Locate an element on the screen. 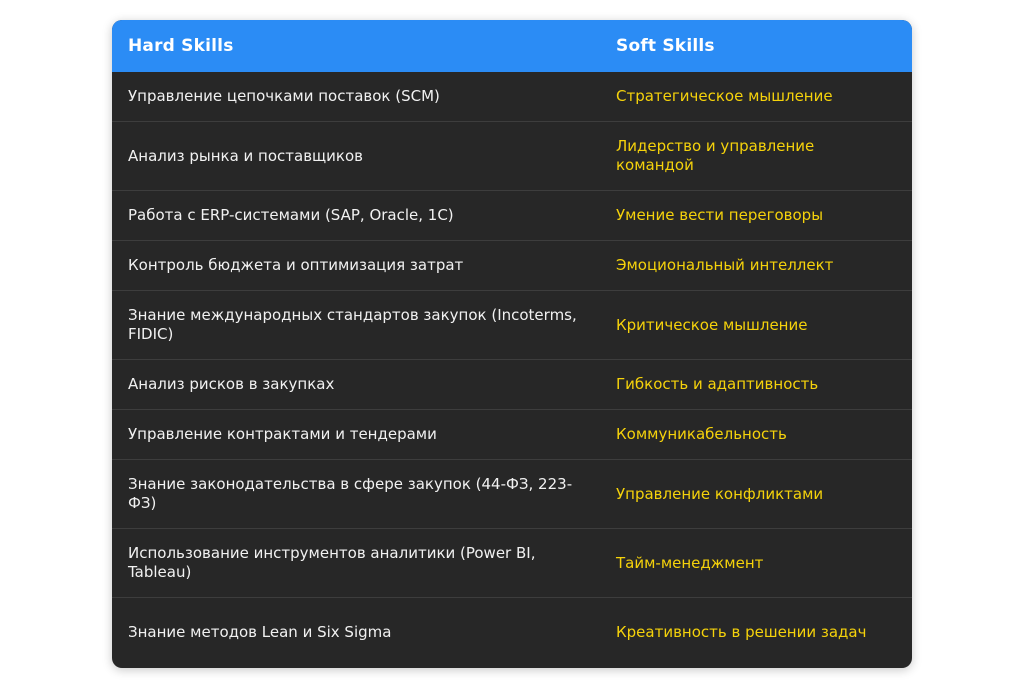 This screenshot has height=688, width=1024. hard-skill-cell: Анализ рисков в закупках is located at coordinates (231, 384).